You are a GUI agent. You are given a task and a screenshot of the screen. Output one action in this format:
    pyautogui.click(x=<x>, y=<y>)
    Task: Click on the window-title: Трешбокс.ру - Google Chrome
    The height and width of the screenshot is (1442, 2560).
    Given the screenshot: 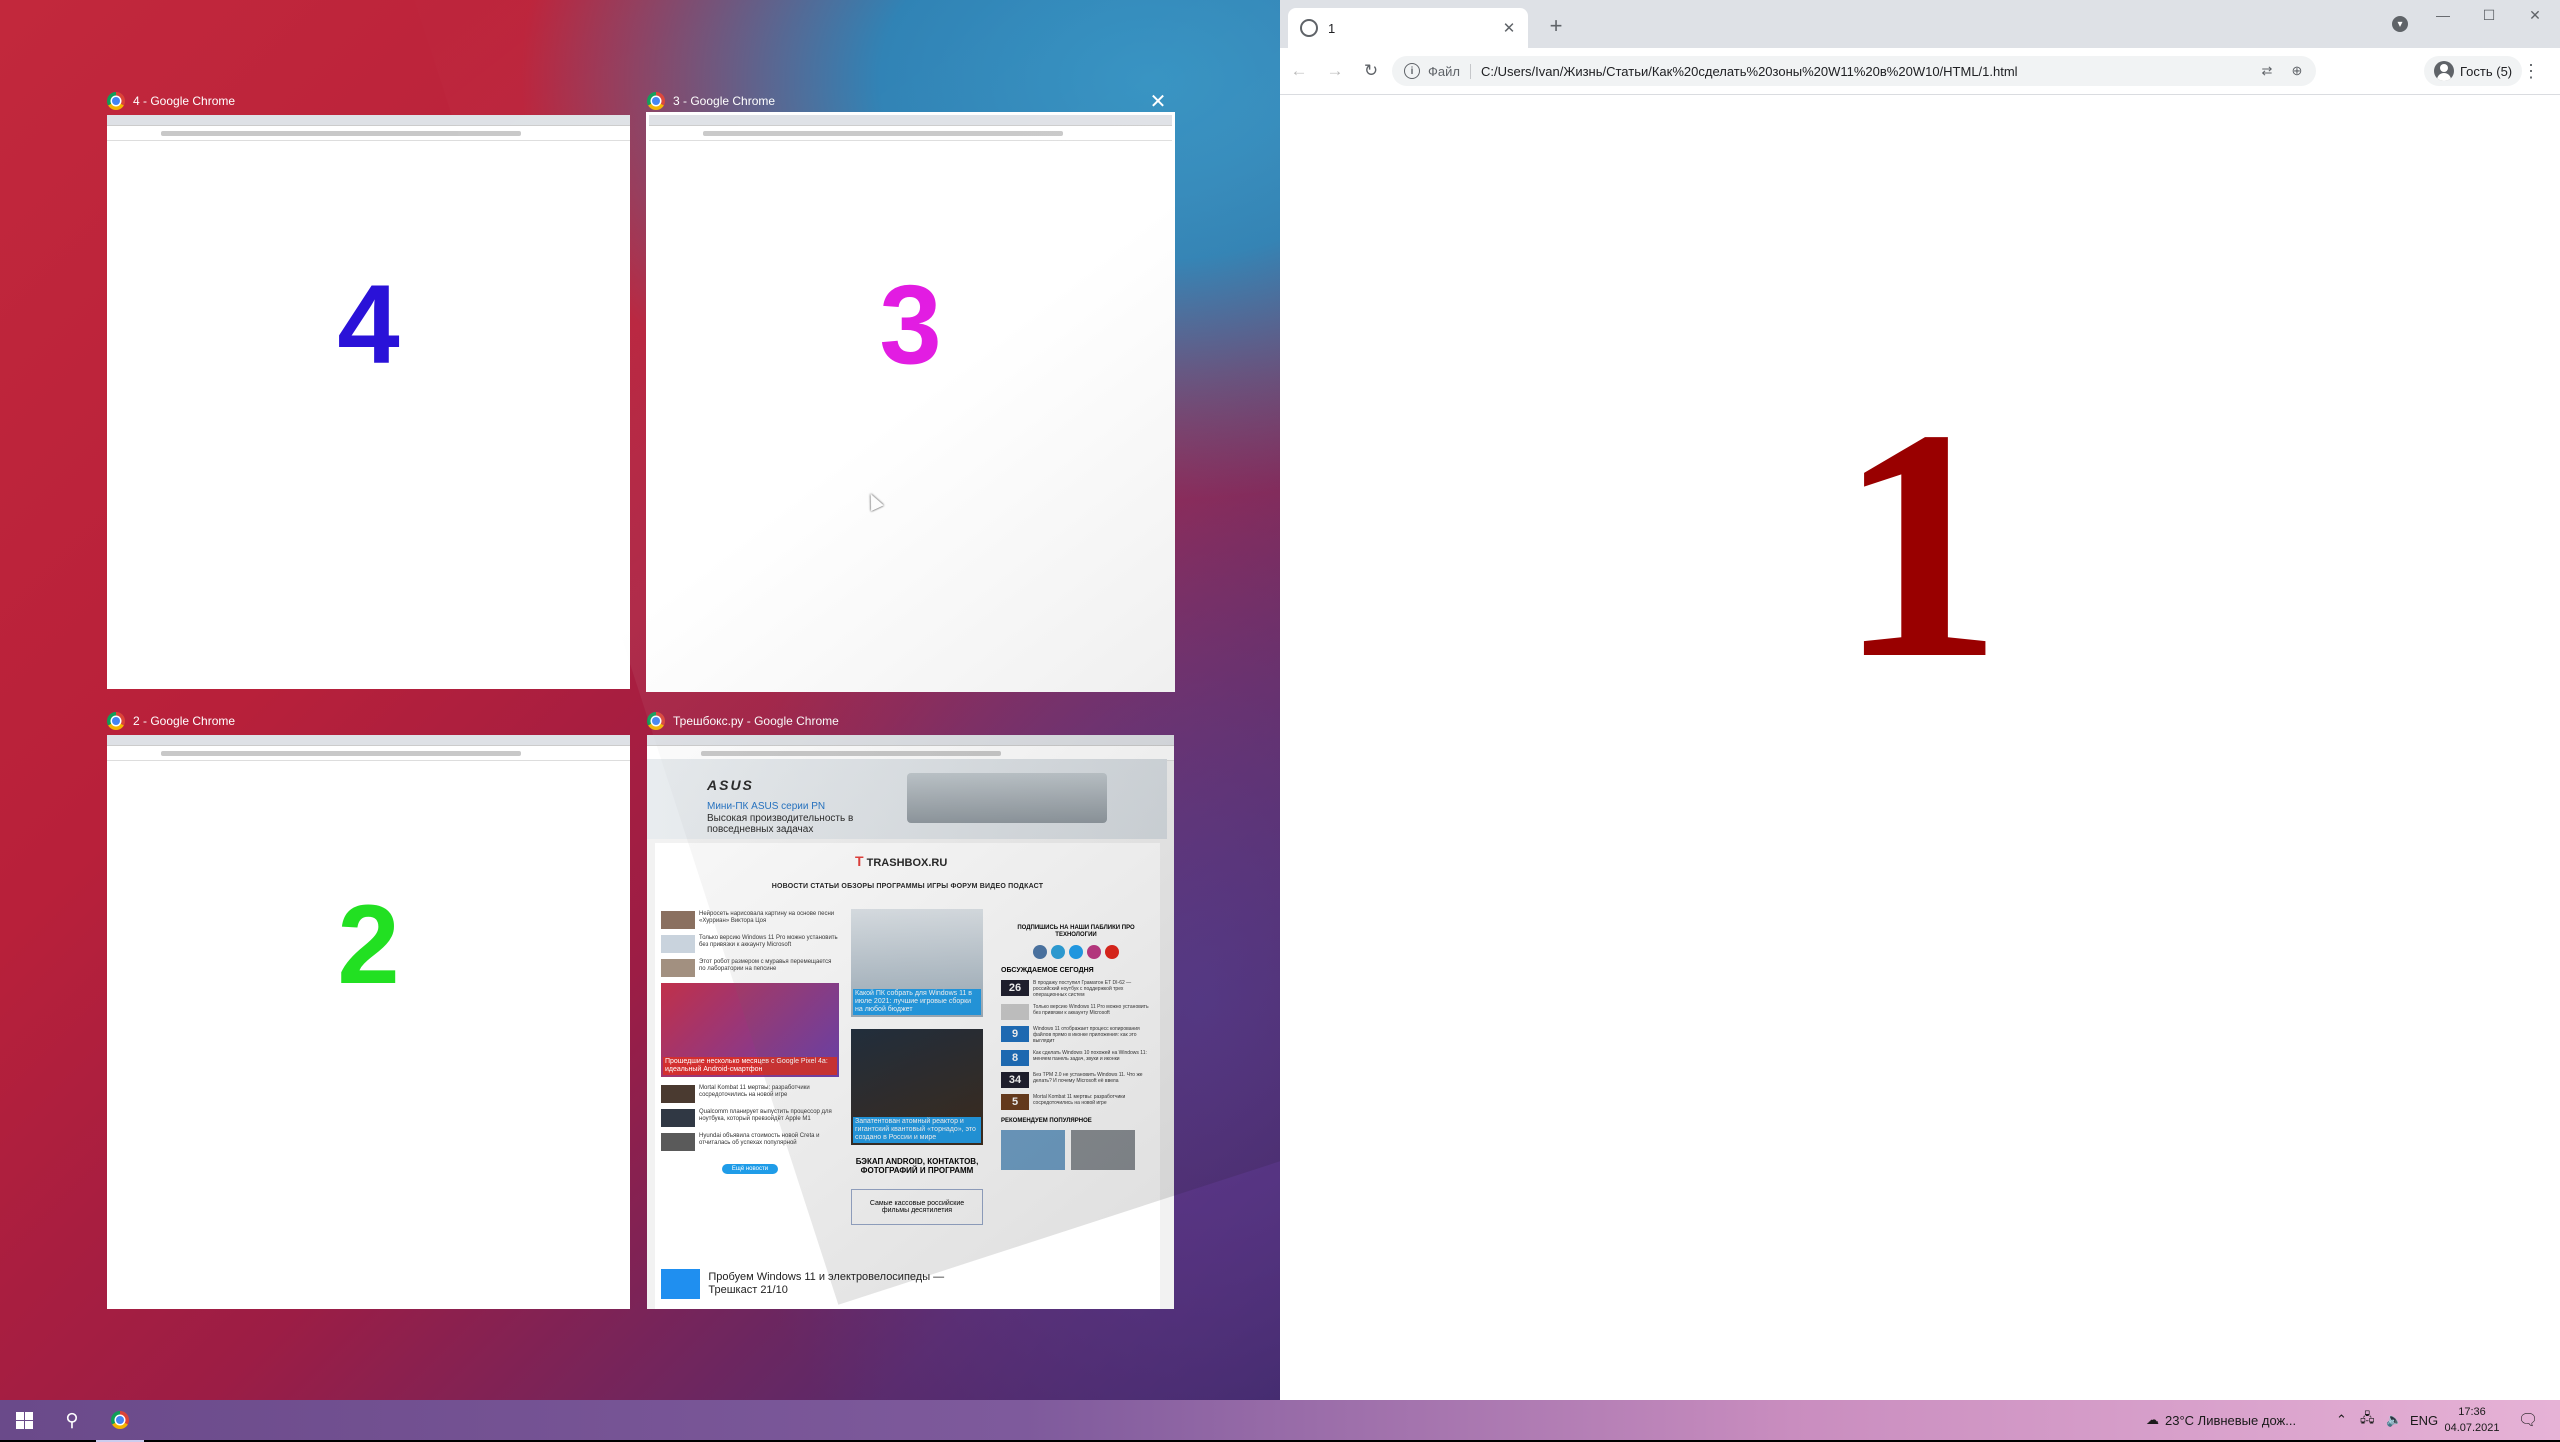 What is the action you would take?
    pyautogui.click(x=756, y=721)
    